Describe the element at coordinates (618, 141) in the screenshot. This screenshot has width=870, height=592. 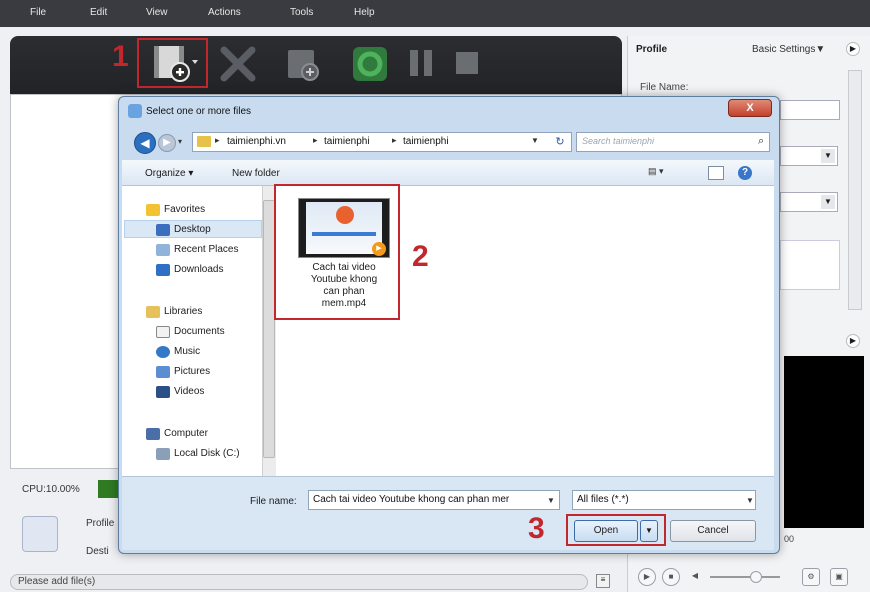
I see `search-placeholder: Search taimienphi` at that location.